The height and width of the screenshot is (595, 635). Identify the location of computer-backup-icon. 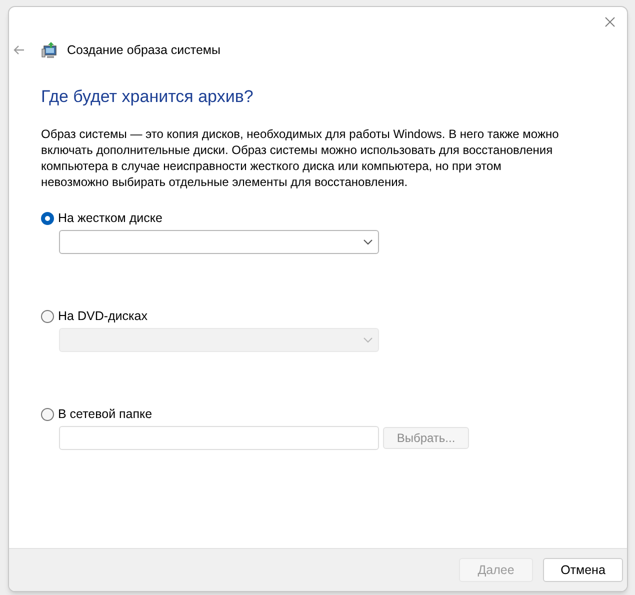
(50, 50).